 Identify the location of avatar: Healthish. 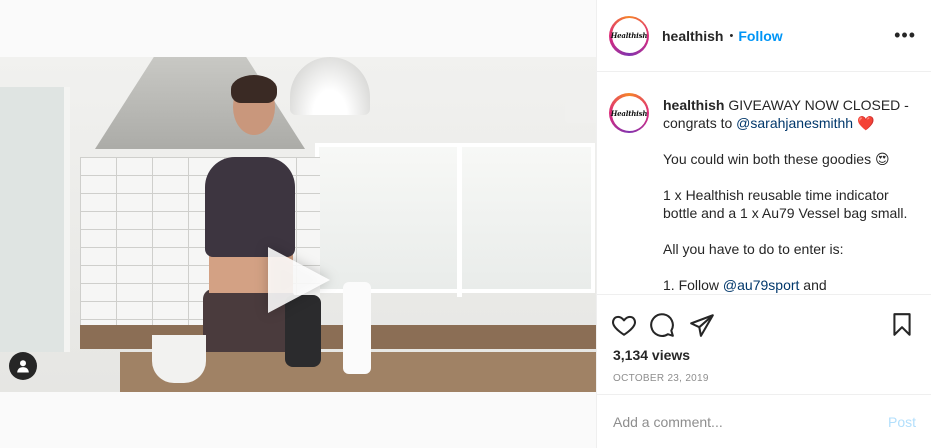
(629, 35).